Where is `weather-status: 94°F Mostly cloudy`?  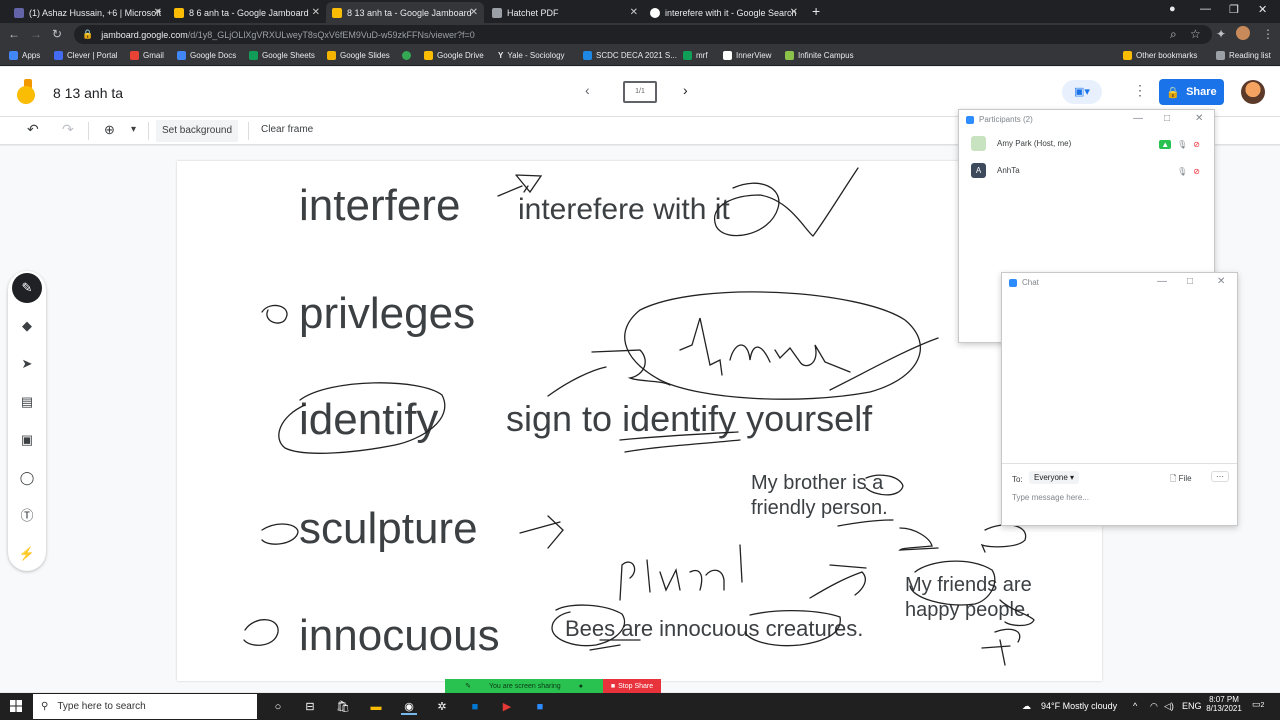 weather-status: 94°F Mostly cloudy is located at coordinates (1079, 706).